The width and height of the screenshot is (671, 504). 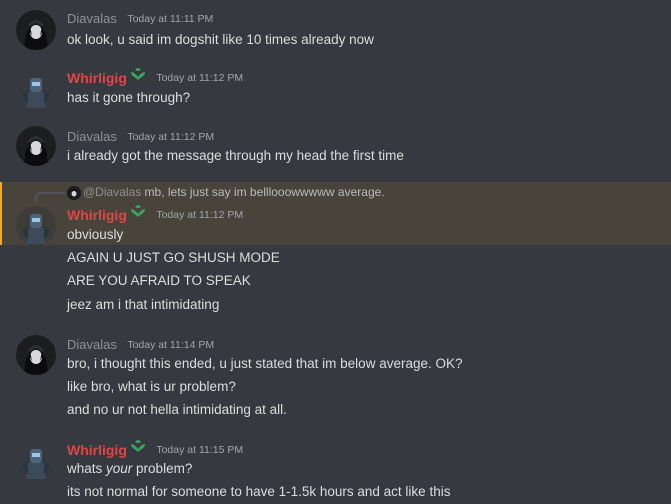 I want to click on reply-spine, so click(x=50, y=197).